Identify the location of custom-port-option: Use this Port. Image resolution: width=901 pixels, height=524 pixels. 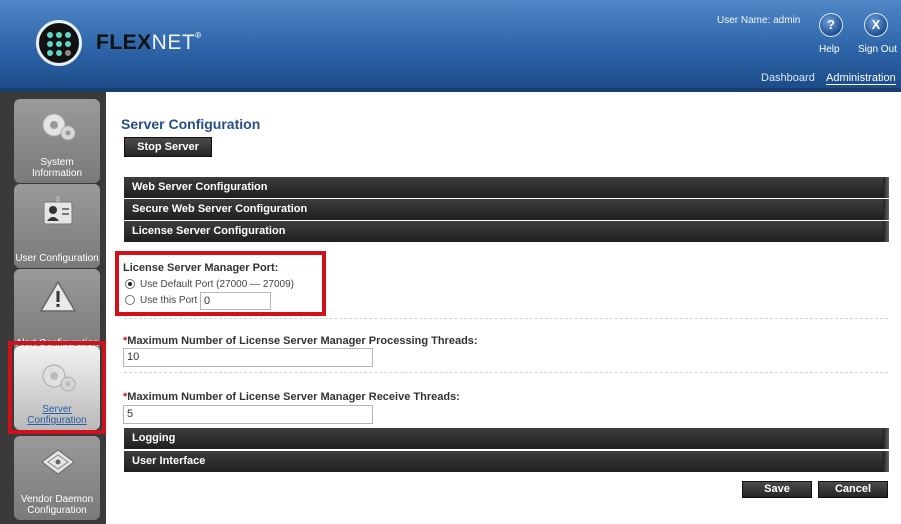
(161, 300).